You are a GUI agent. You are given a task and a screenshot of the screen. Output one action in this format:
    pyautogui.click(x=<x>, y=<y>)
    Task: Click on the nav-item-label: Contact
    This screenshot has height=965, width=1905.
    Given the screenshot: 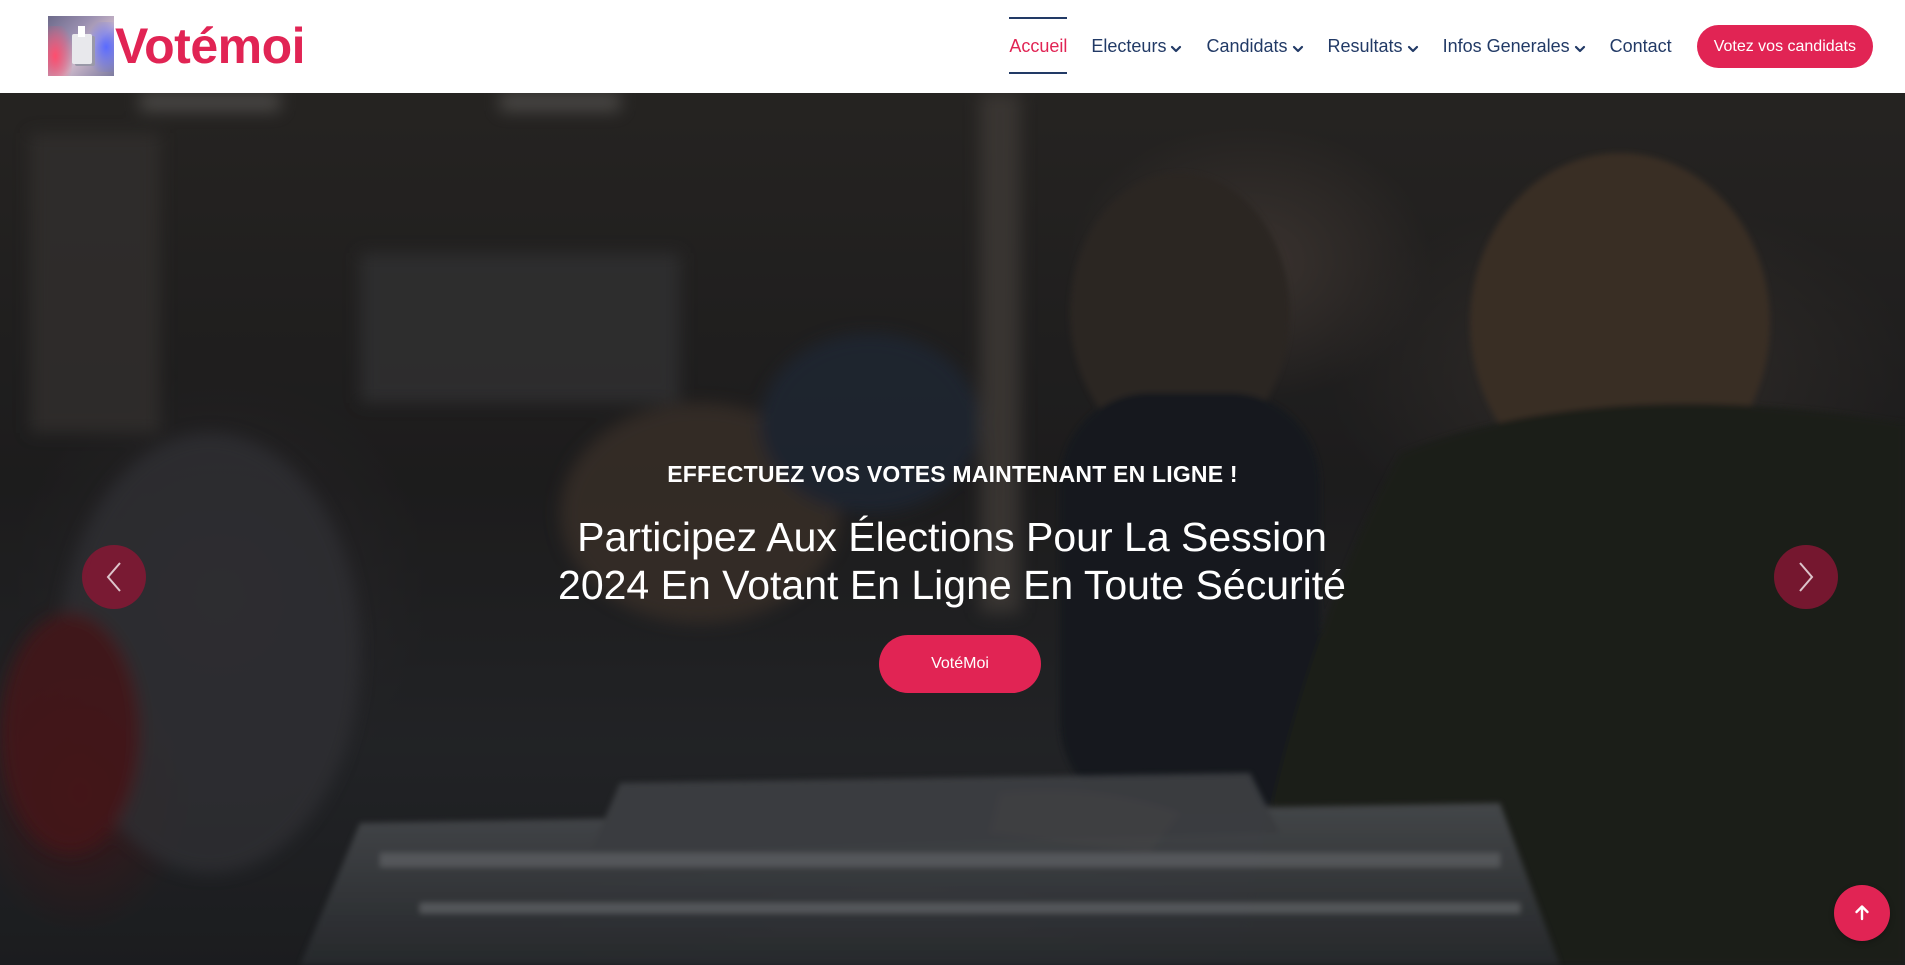 What is the action you would take?
    pyautogui.click(x=1640, y=46)
    